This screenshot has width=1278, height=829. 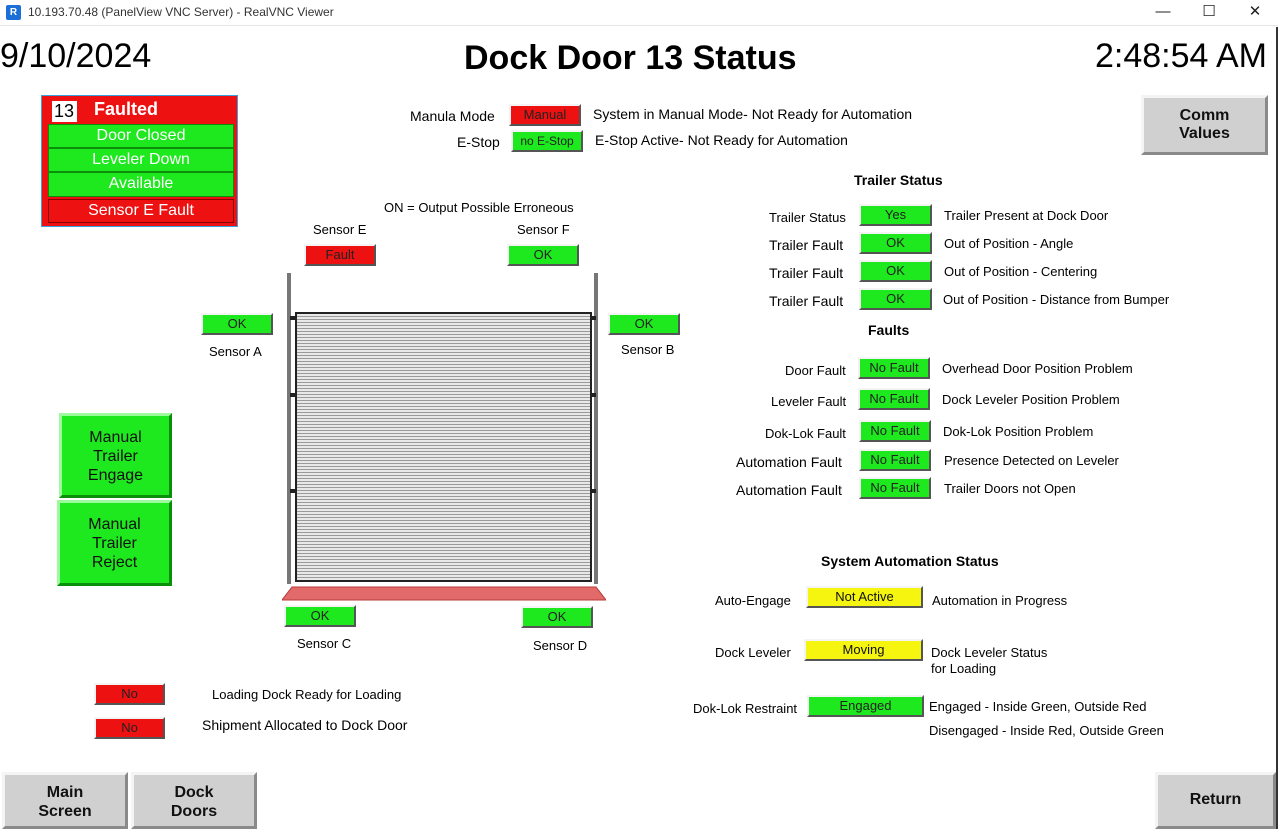 What do you see at coordinates (237, 324) in the screenshot?
I see `sensor-a-indicator: OK` at bounding box center [237, 324].